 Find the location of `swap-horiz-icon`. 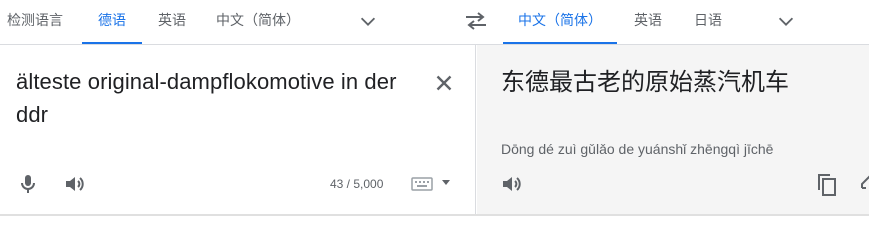

swap-horiz-icon is located at coordinates (476, 21).